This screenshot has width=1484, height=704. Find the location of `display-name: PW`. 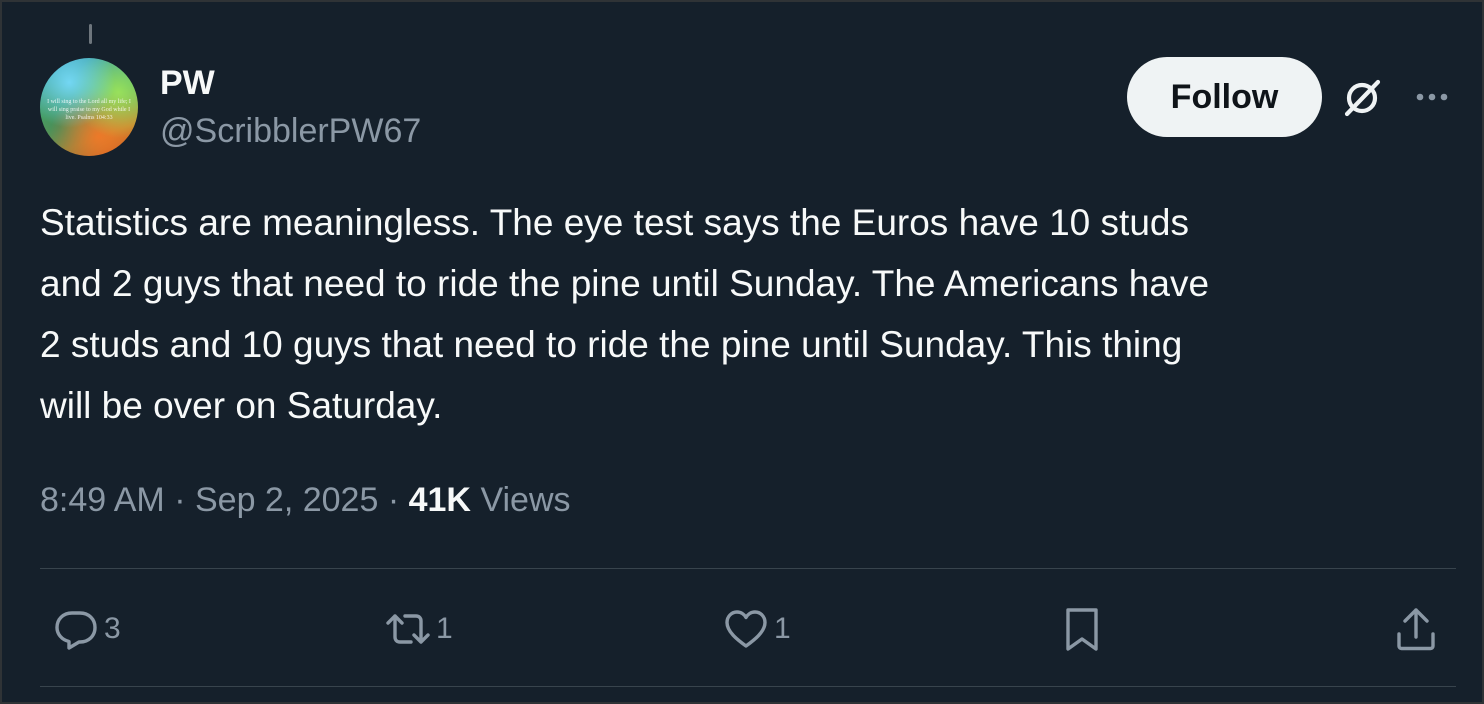

display-name: PW is located at coordinates (187, 83).